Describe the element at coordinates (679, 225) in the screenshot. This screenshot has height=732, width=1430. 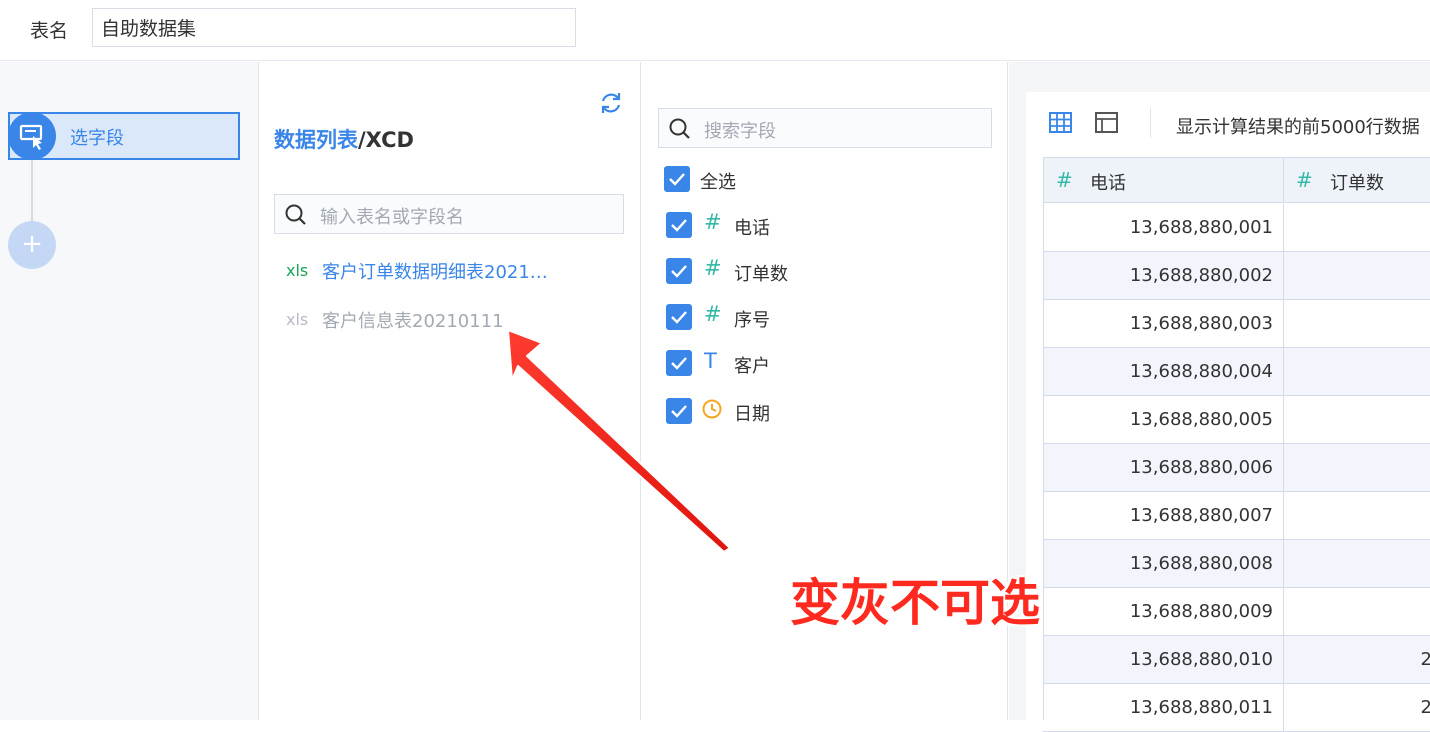
I see `field-checkbox-phone` at that location.